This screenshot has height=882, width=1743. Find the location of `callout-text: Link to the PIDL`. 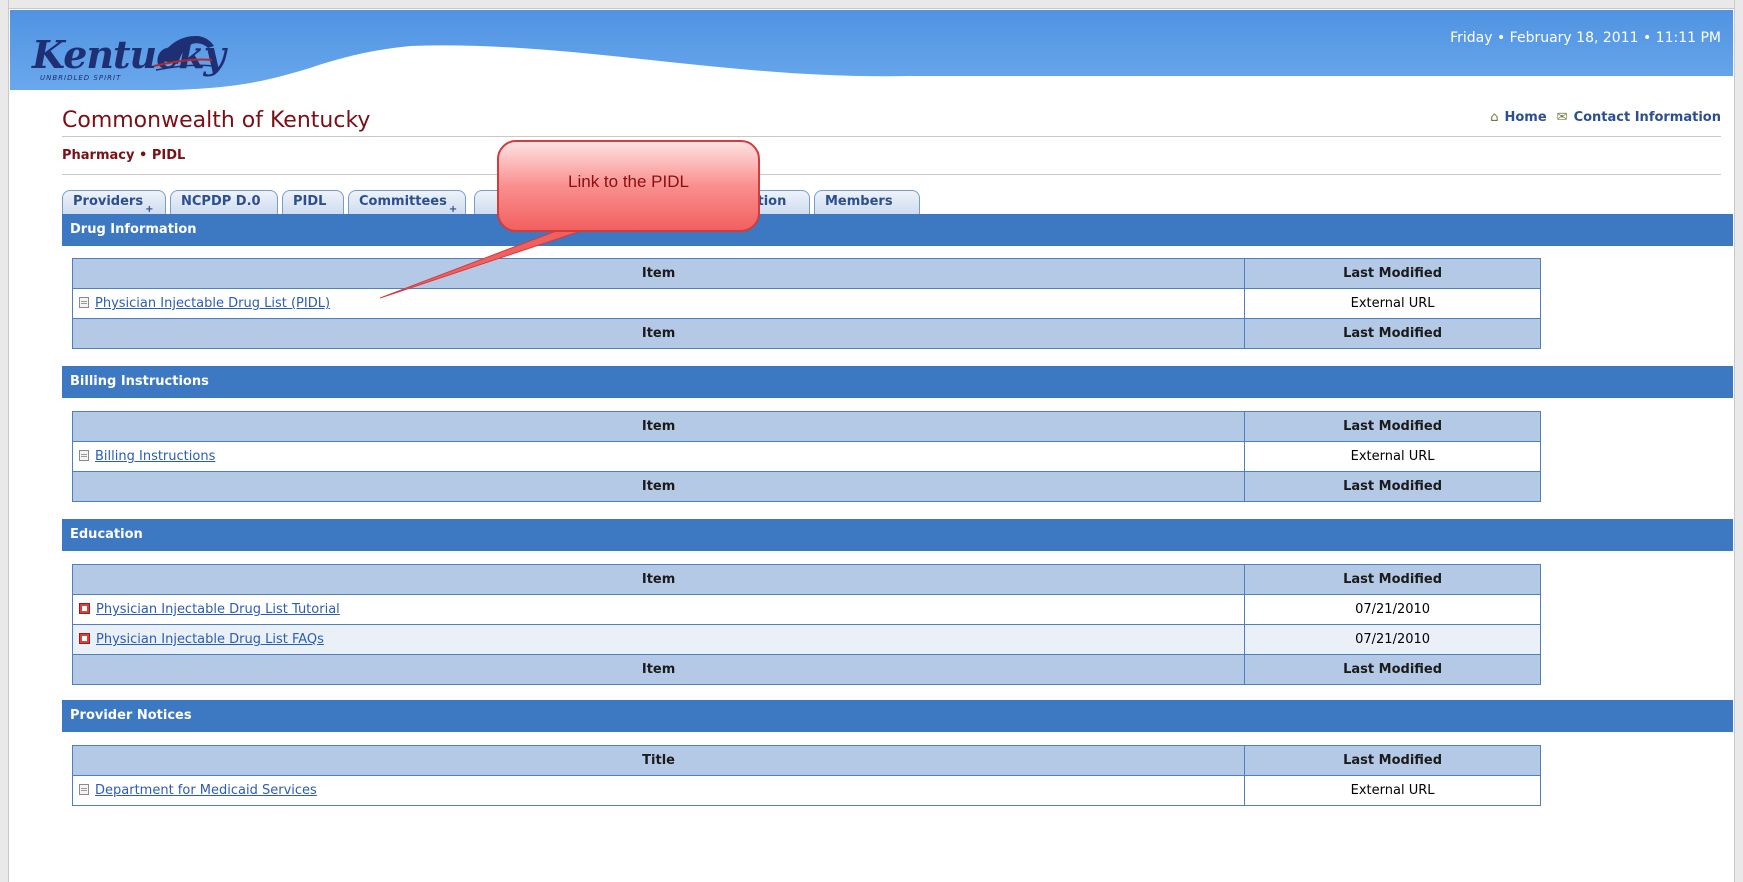

callout-text: Link to the PIDL is located at coordinates (628, 181).